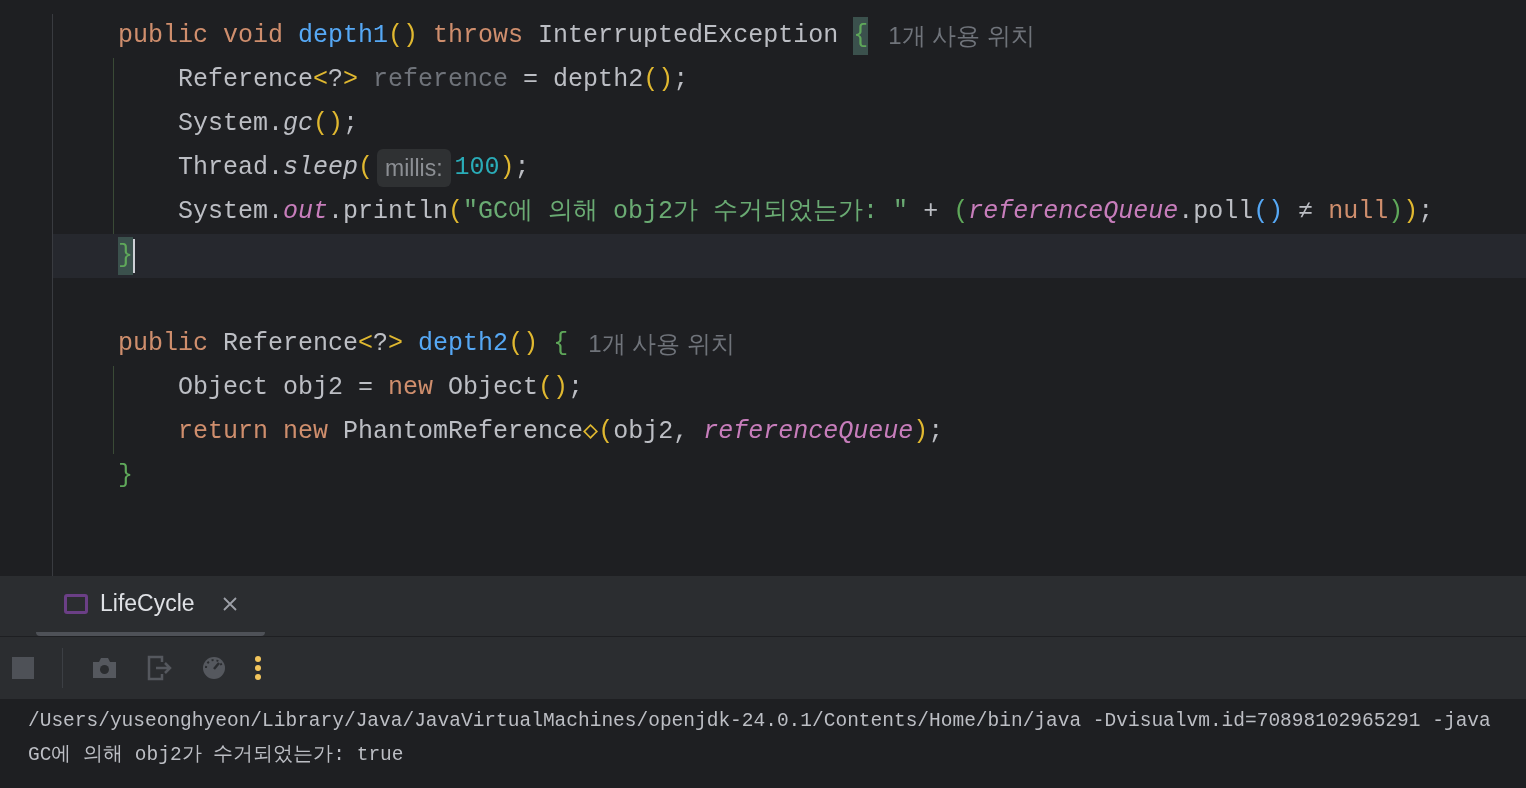  What do you see at coordinates (806, 212) in the screenshot?
I see `code-line: System.out.println("GC에 의해 obj2가 수거되었는가: " + (referenceQueue.poll() ≠ null));` at bounding box center [806, 212].